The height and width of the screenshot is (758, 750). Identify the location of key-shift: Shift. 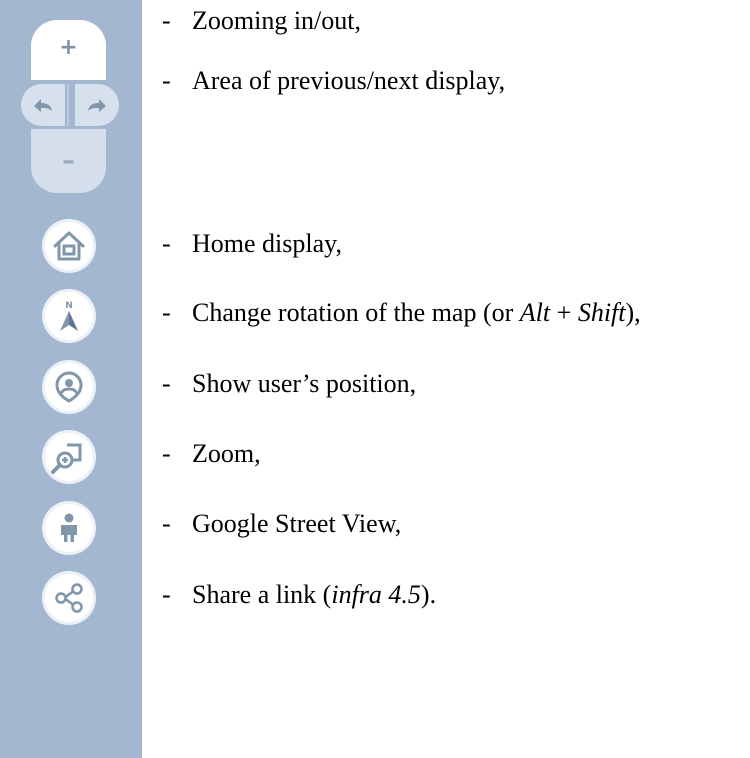
(601, 312).